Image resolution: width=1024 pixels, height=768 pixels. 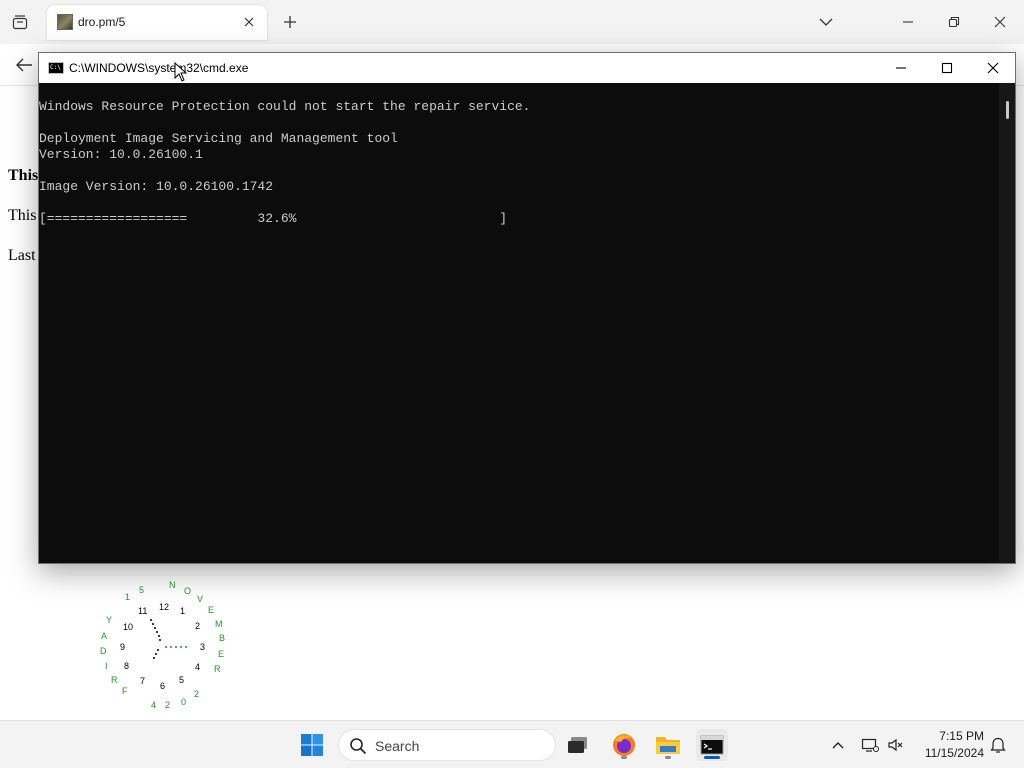 I want to click on folder-icon, so click(x=668, y=745).